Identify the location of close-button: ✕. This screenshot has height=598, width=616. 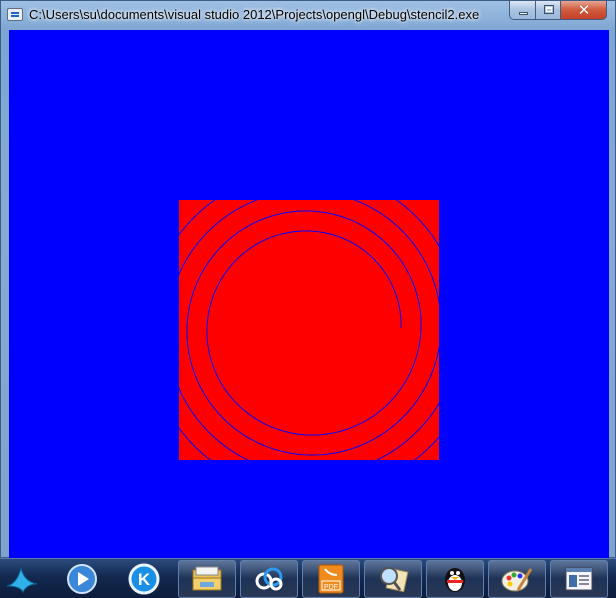
(583, 10).